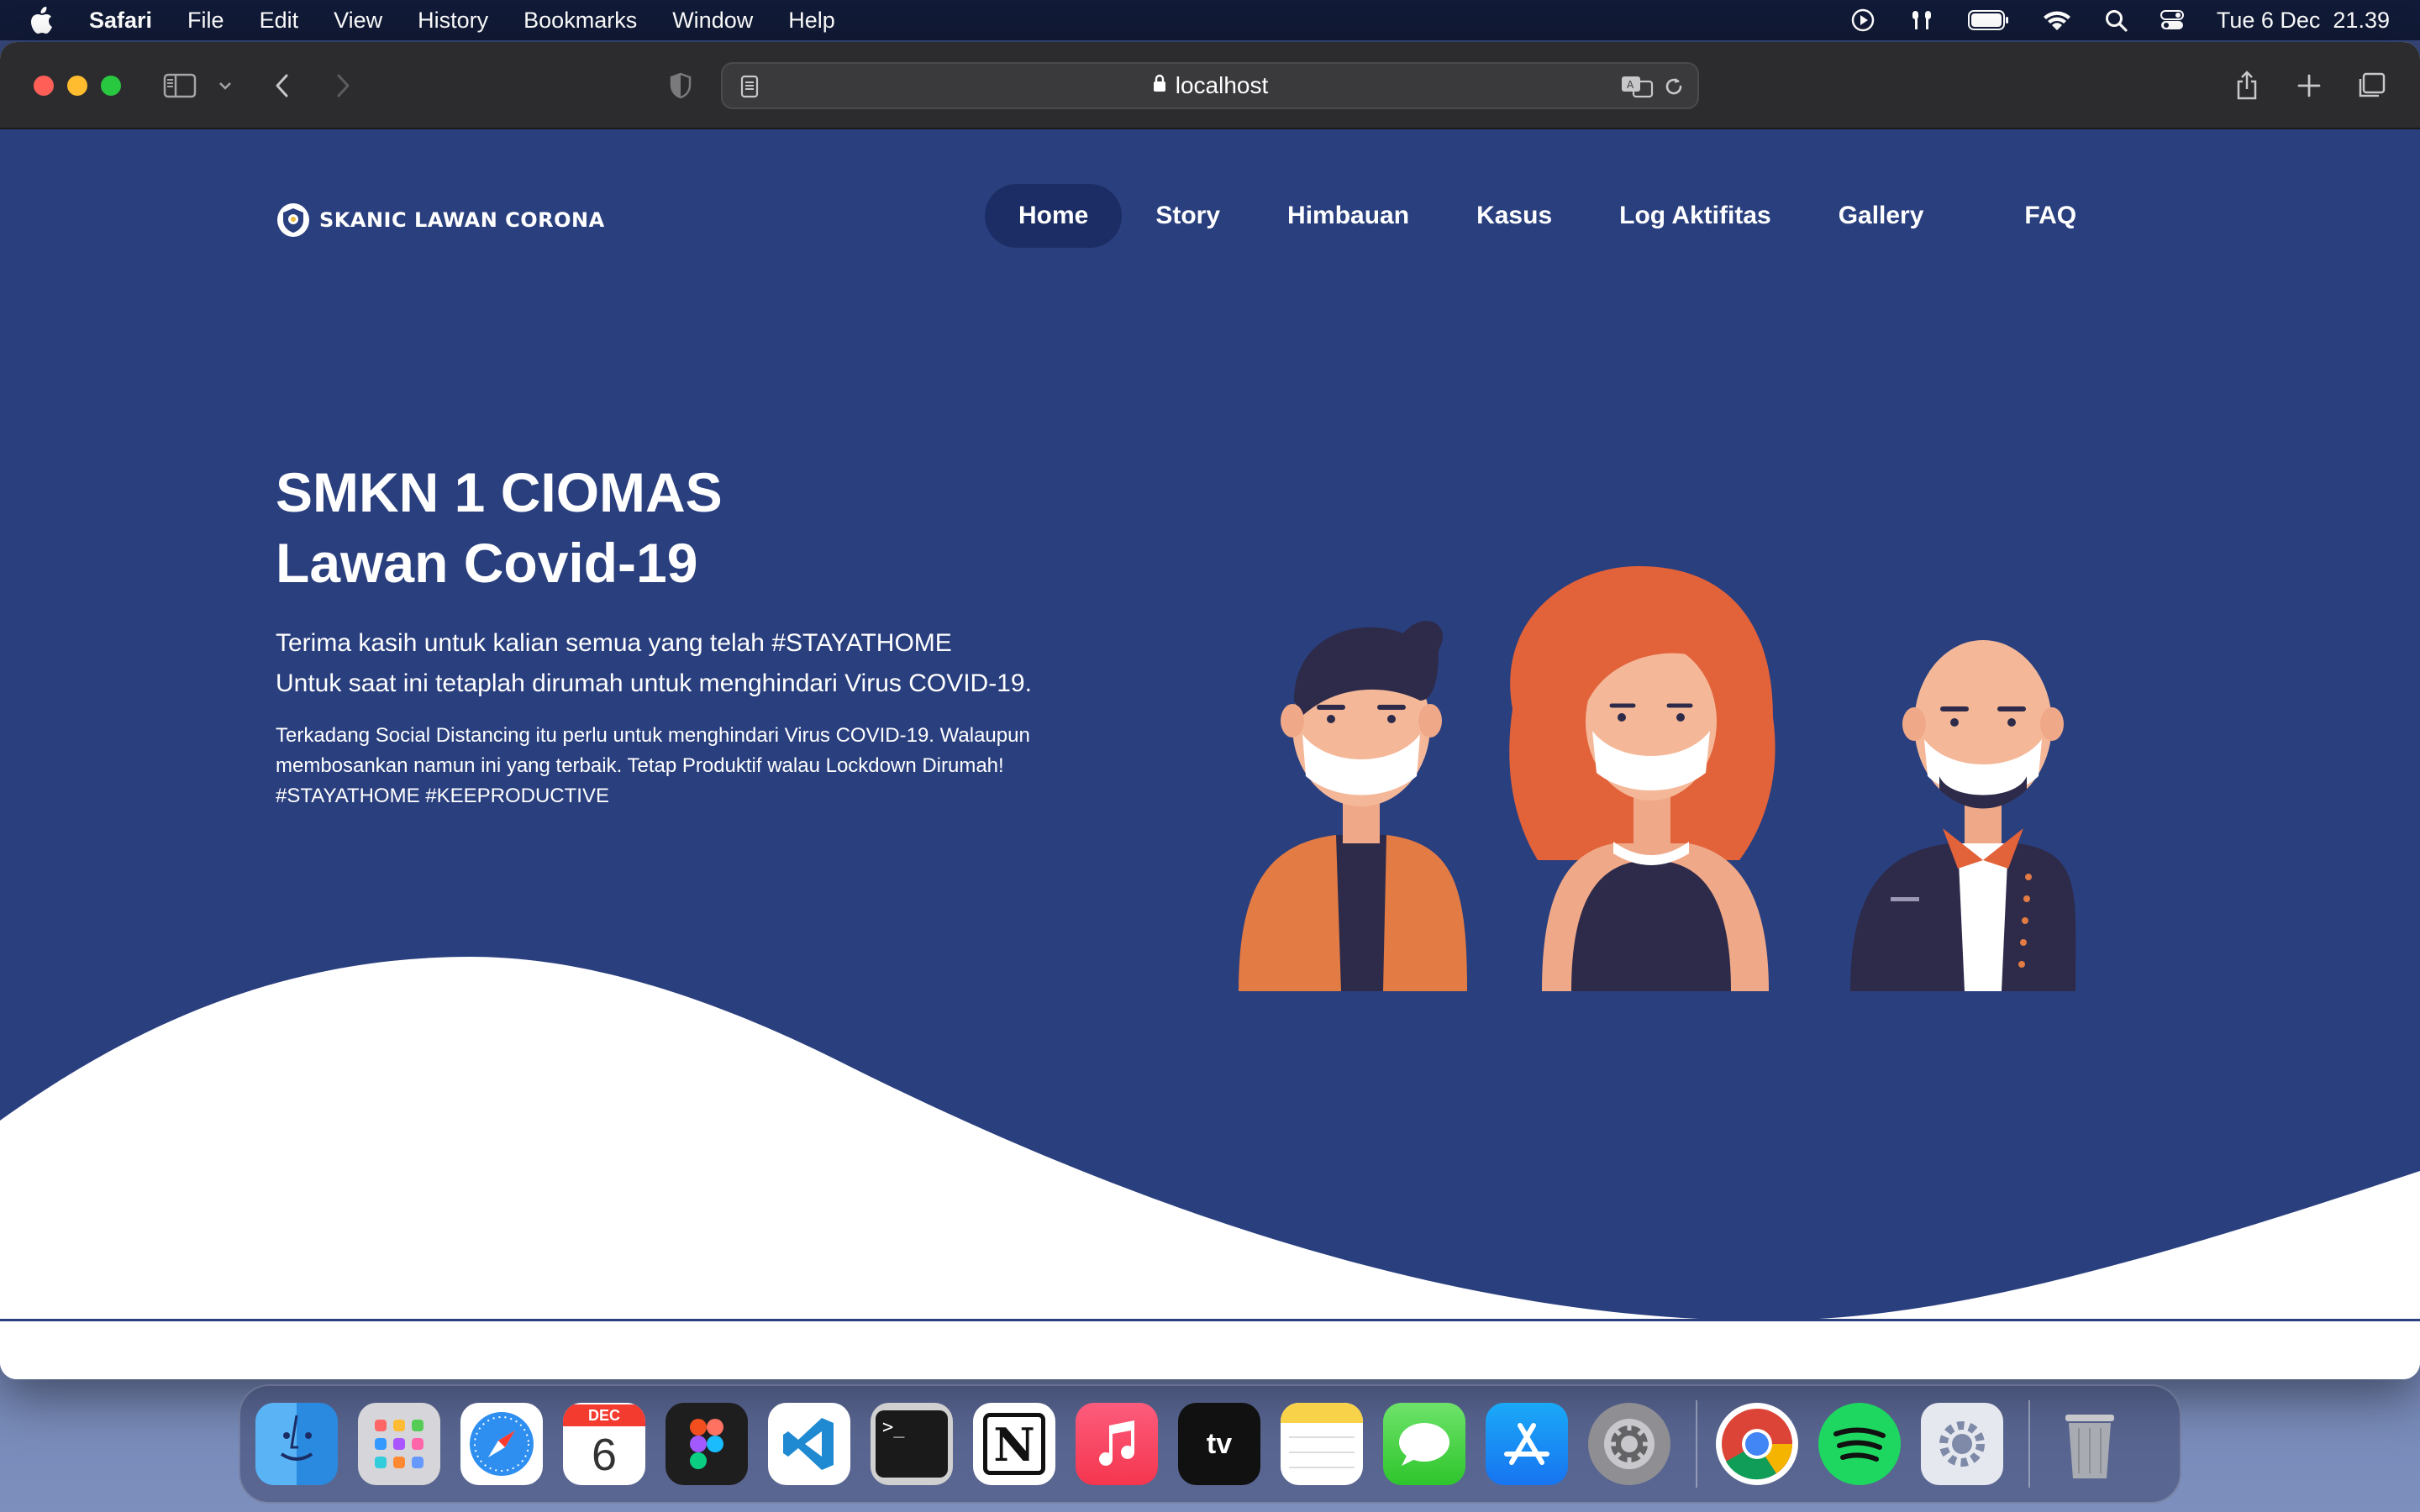 Image resolution: width=2420 pixels, height=1512 pixels. What do you see at coordinates (2172, 20) in the screenshot?
I see `control-center-icon` at bounding box center [2172, 20].